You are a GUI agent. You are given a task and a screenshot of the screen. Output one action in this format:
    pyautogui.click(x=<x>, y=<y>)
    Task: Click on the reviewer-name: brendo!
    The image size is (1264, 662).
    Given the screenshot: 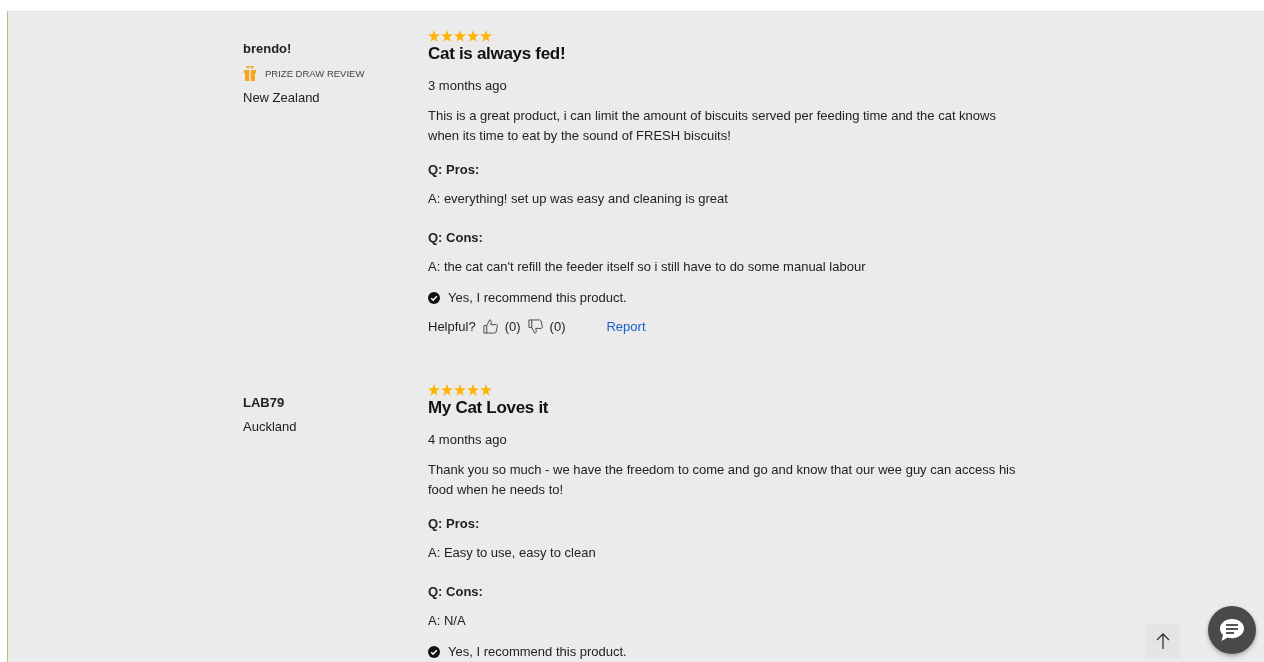 What is the action you would take?
    pyautogui.click(x=268, y=48)
    